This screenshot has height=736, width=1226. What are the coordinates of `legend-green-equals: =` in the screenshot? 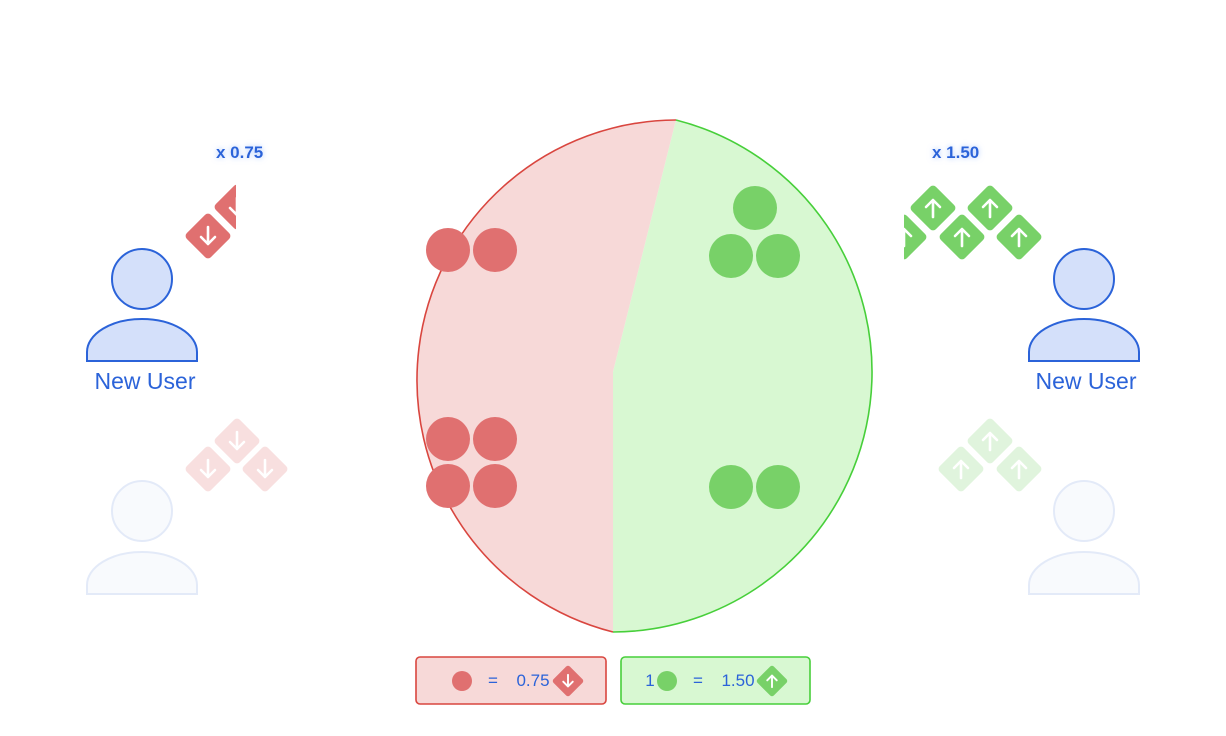 It's located at (698, 680).